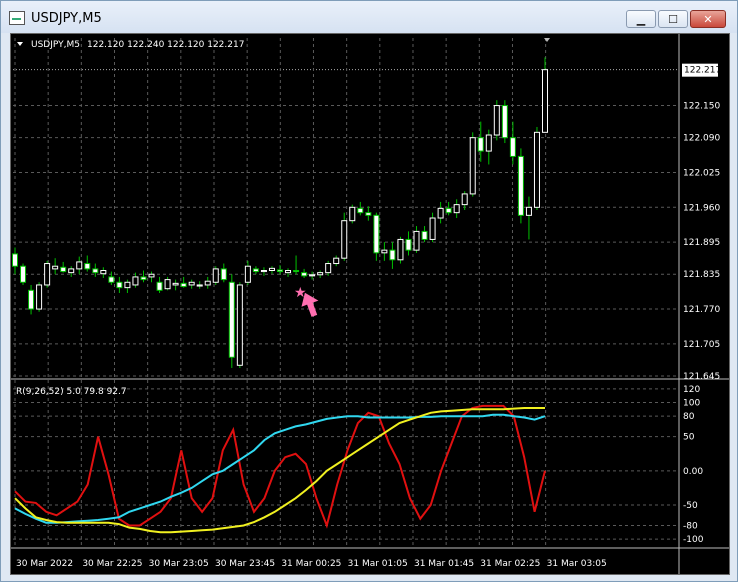 The height and width of the screenshot is (582, 738). I want to click on time-tick-label: 31 Mar 03:05, so click(577, 564).